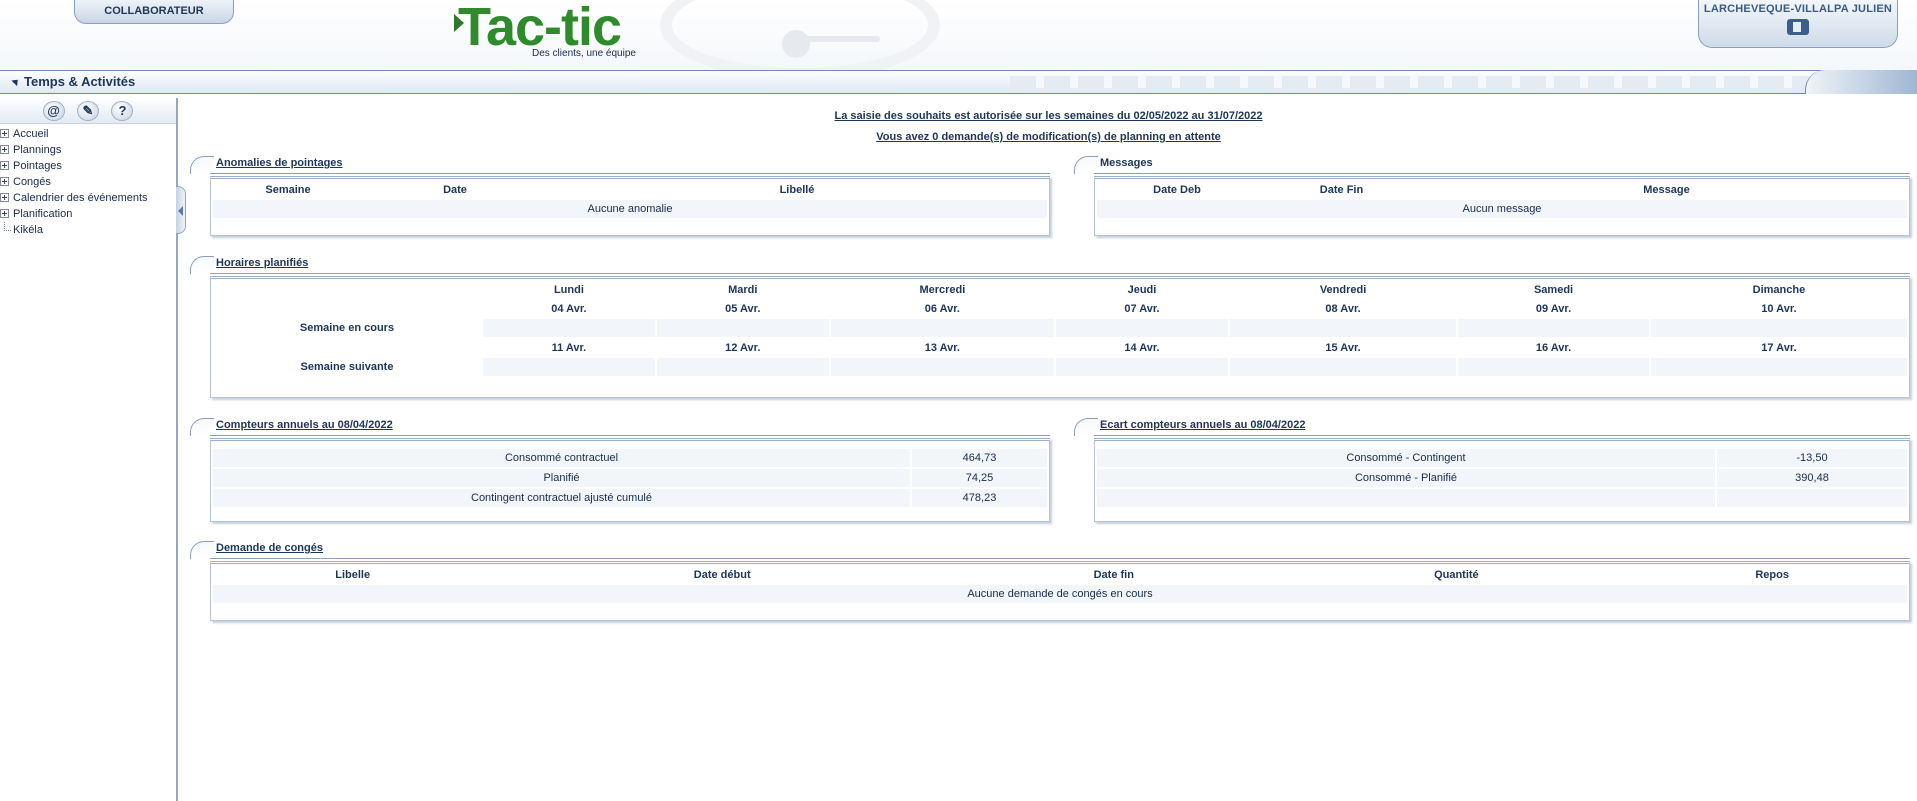 The height and width of the screenshot is (801, 1917). Describe the element at coordinates (1779, 308) in the screenshot. I see `date-header: 10 Avr.` at that location.